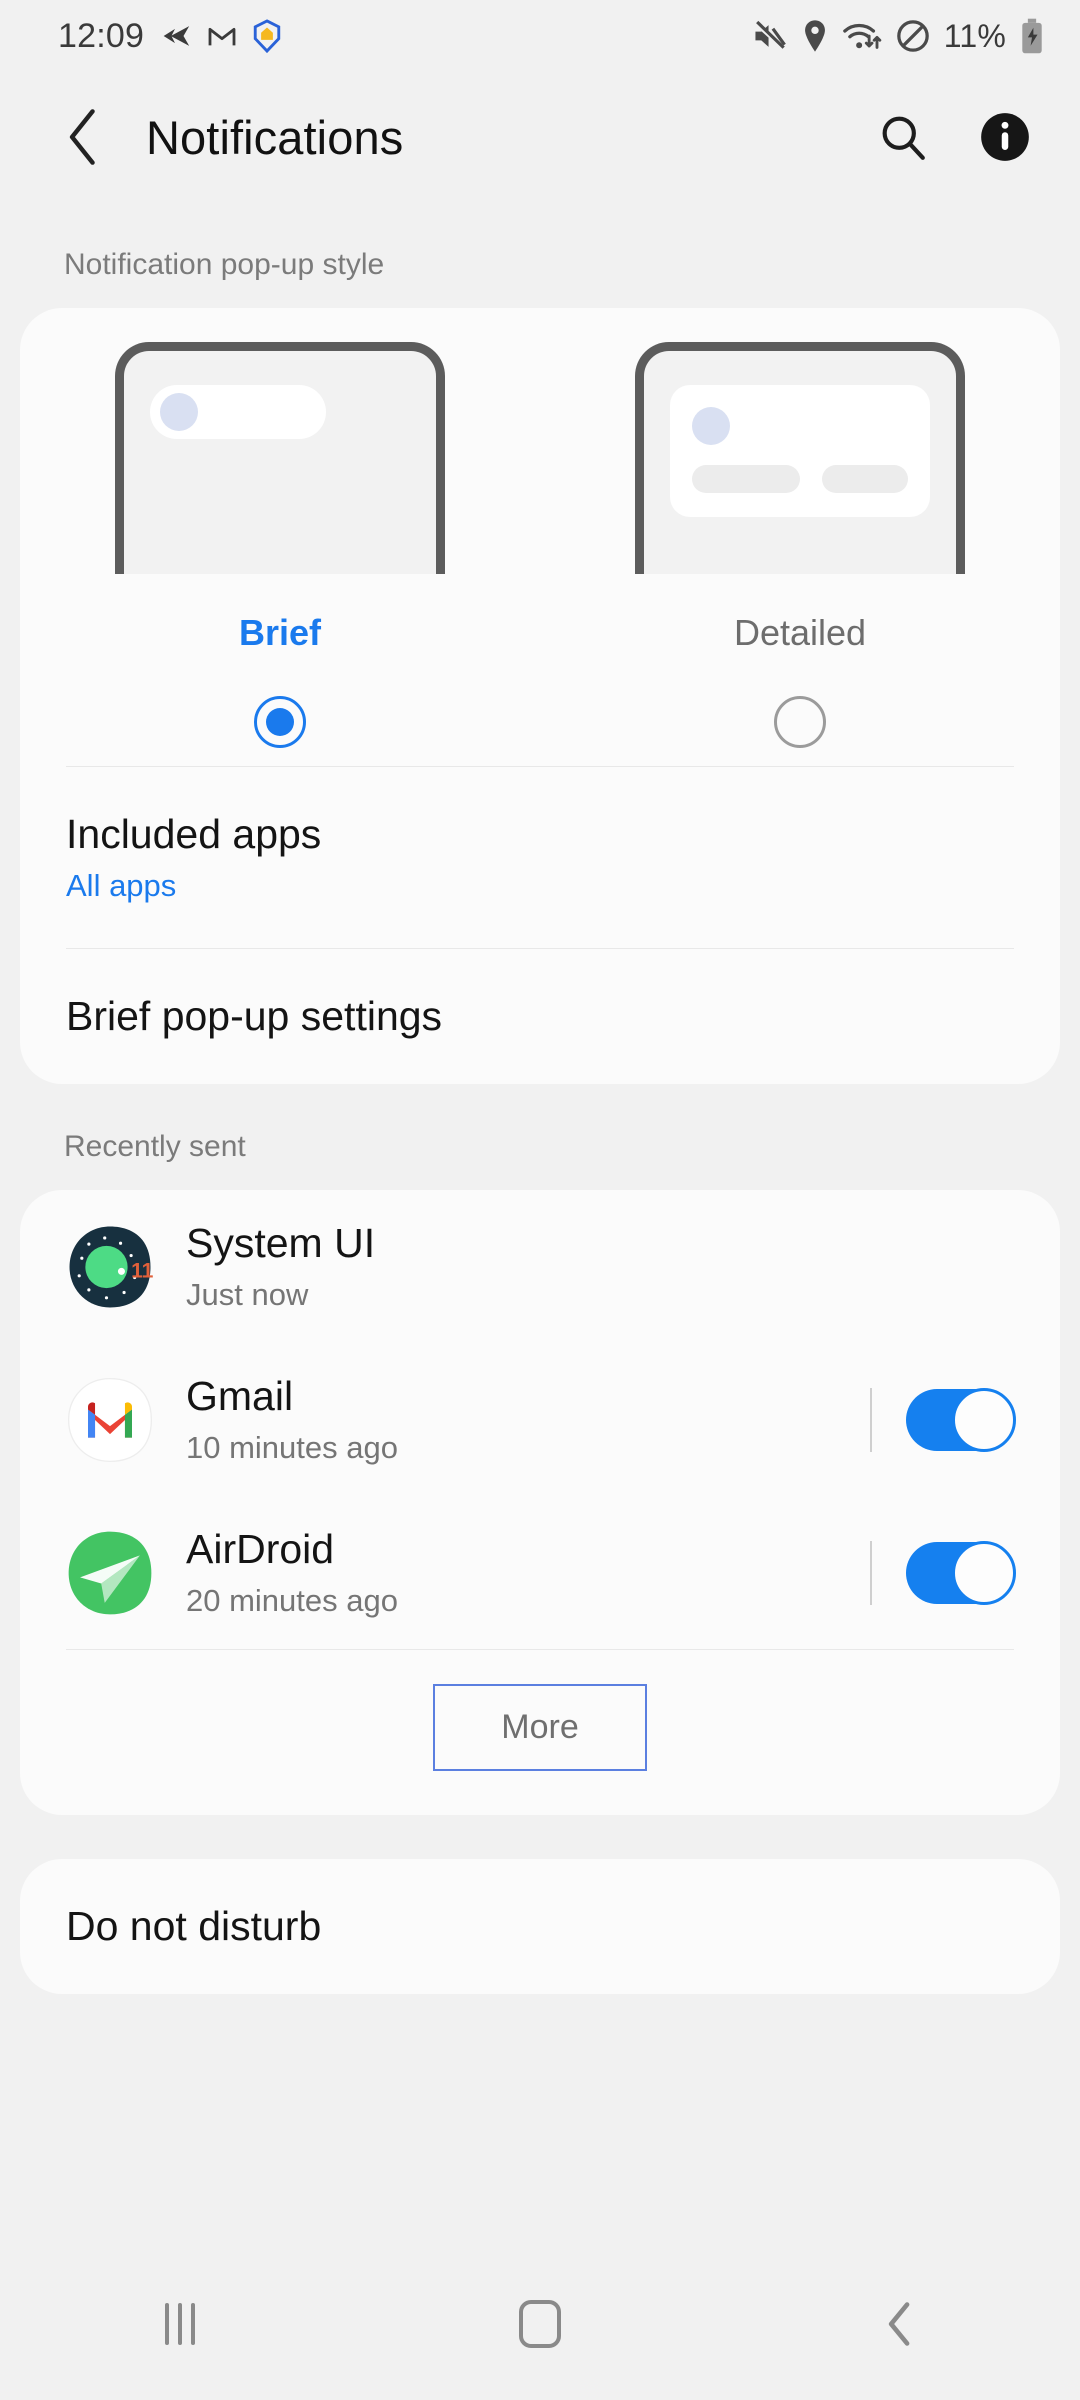  What do you see at coordinates (528, 1419) in the screenshot?
I see `list-item-text: Gmail 10 minutes ago` at bounding box center [528, 1419].